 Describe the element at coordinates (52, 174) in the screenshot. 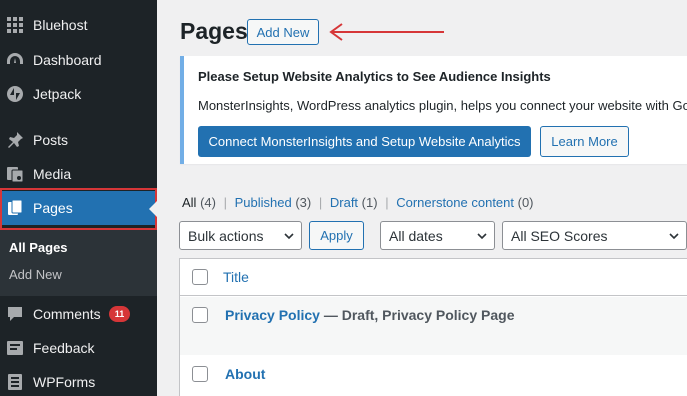

I see `sidebar-item-label: Media` at that location.